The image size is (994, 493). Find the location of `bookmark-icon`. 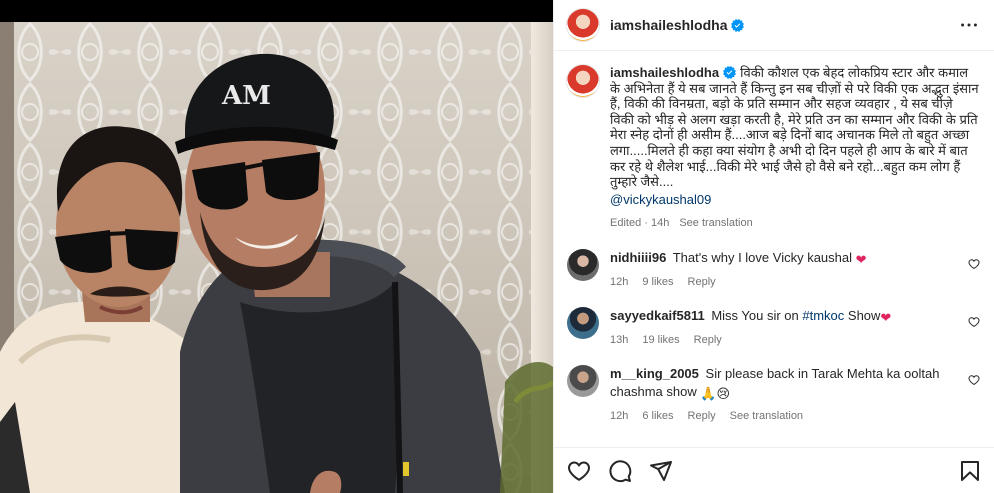

bookmark-icon is located at coordinates (970, 470).